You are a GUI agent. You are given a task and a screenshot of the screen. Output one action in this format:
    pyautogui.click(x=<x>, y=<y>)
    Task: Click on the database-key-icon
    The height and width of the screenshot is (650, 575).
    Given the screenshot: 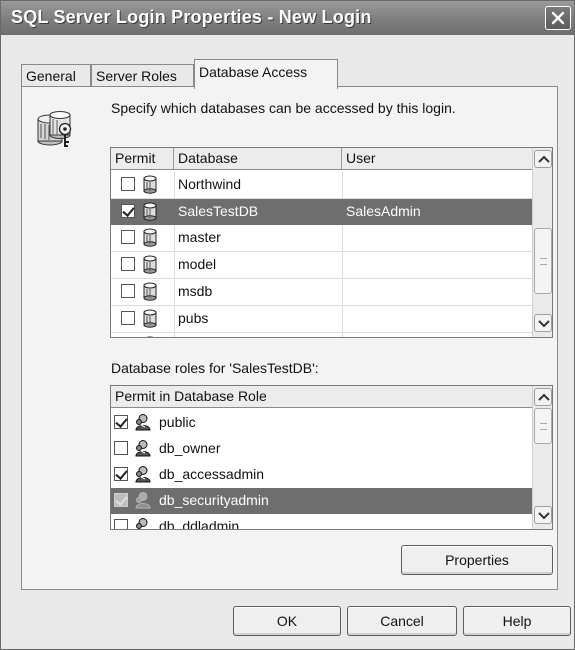 What is the action you would take?
    pyautogui.click(x=54, y=129)
    